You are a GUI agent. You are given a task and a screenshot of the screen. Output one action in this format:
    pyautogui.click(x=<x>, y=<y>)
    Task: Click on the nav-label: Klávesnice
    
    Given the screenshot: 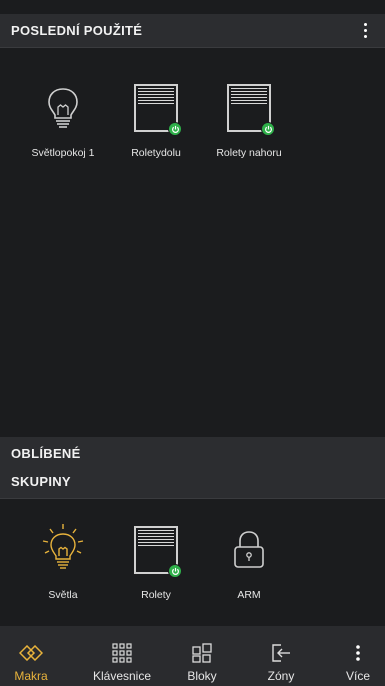 What is the action you would take?
    pyautogui.click(x=122, y=676)
    